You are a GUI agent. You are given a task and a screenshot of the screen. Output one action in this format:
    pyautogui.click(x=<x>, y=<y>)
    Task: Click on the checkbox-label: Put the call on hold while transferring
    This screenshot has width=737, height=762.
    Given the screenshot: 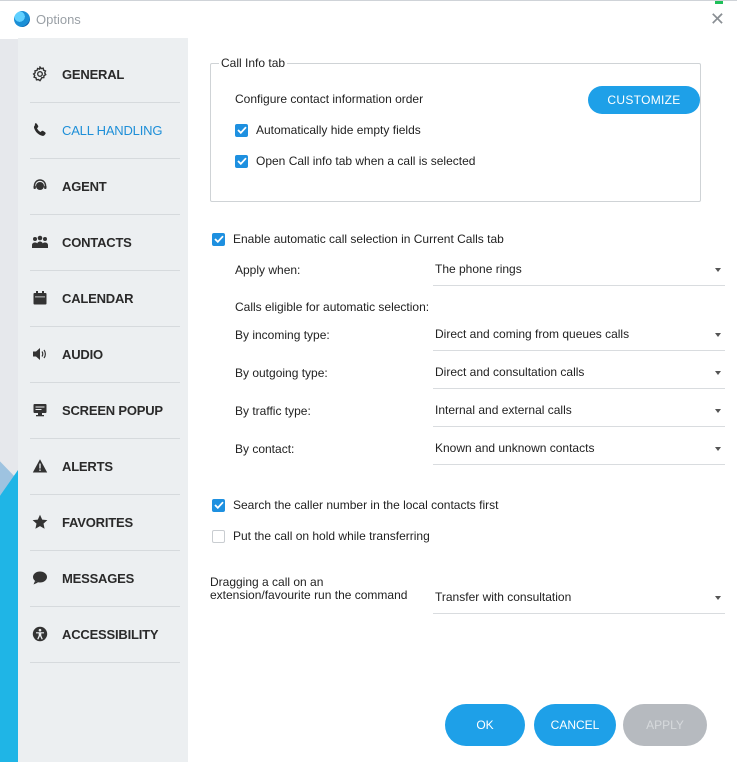 What is the action you would take?
    pyautogui.click(x=331, y=536)
    